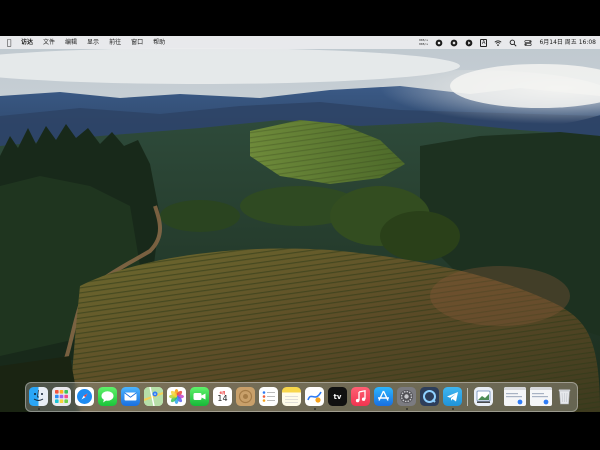 The width and height of the screenshot is (600, 450). I want to click on menu-file: 文件, so click(49, 42).